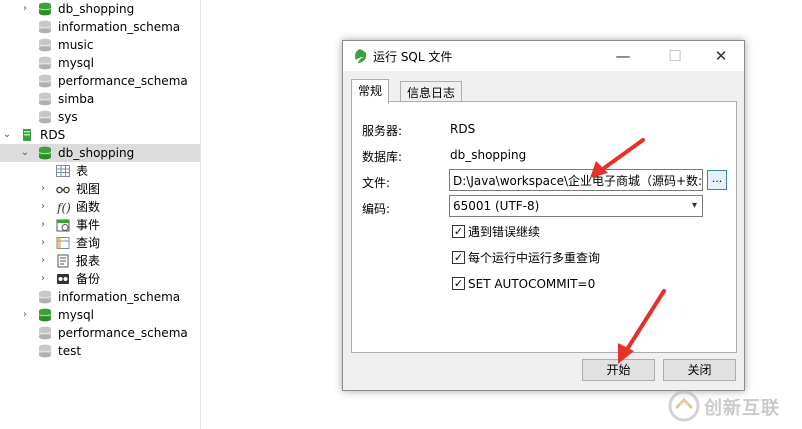 The height and width of the screenshot is (429, 802). Describe the element at coordinates (63, 243) in the screenshot. I see `query-icon` at that location.